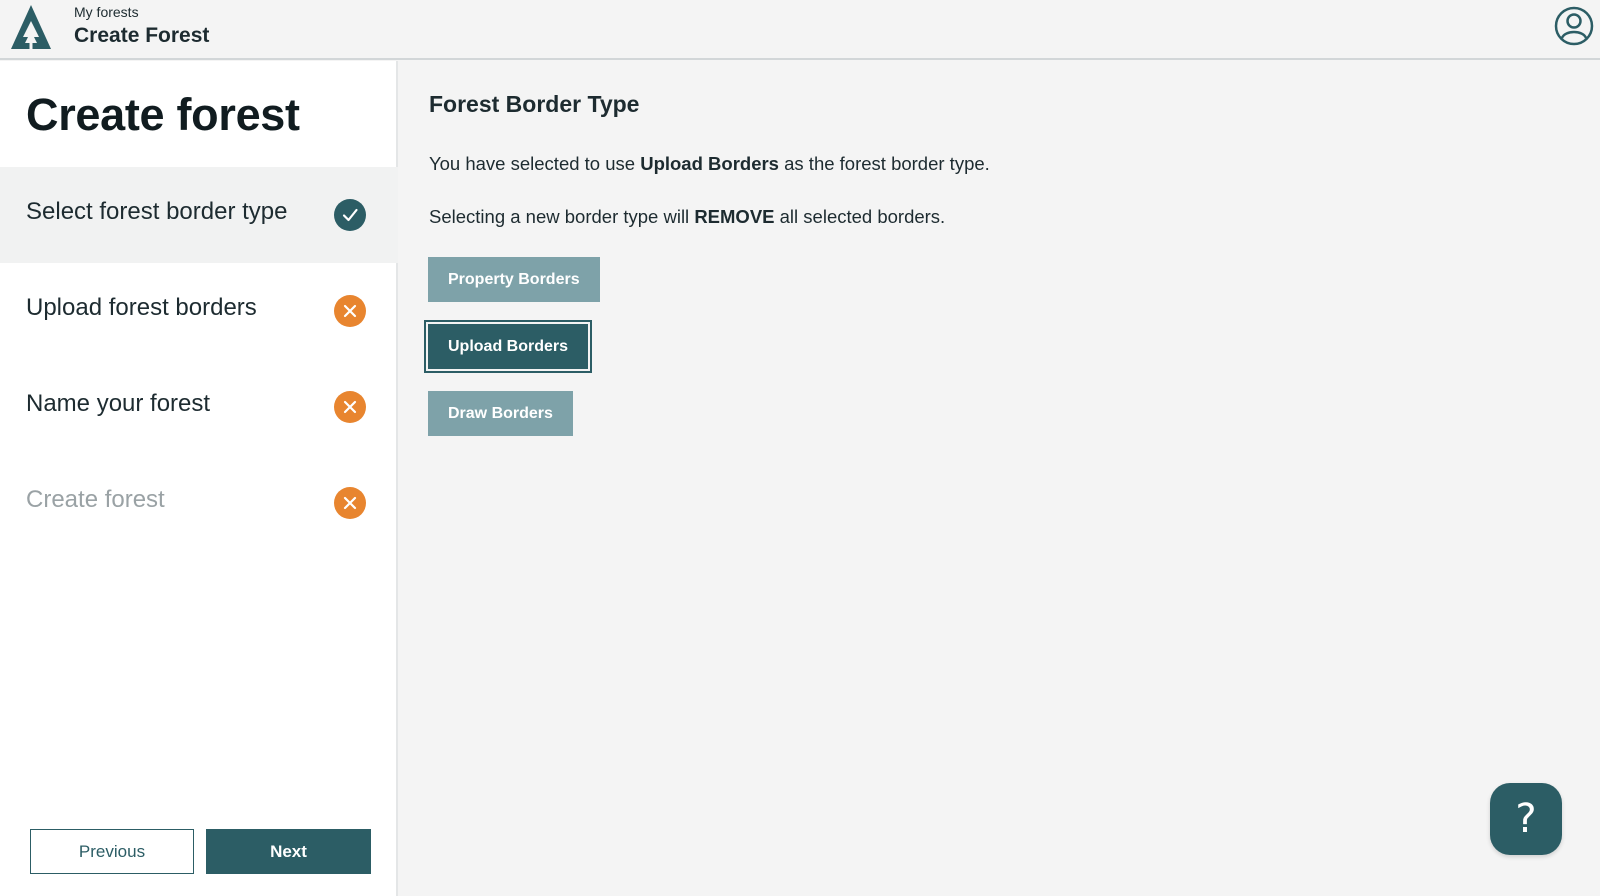 This screenshot has height=896, width=1600. Describe the element at coordinates (1574, 26) in the screenshot. I see `user-account-icon` at that location.